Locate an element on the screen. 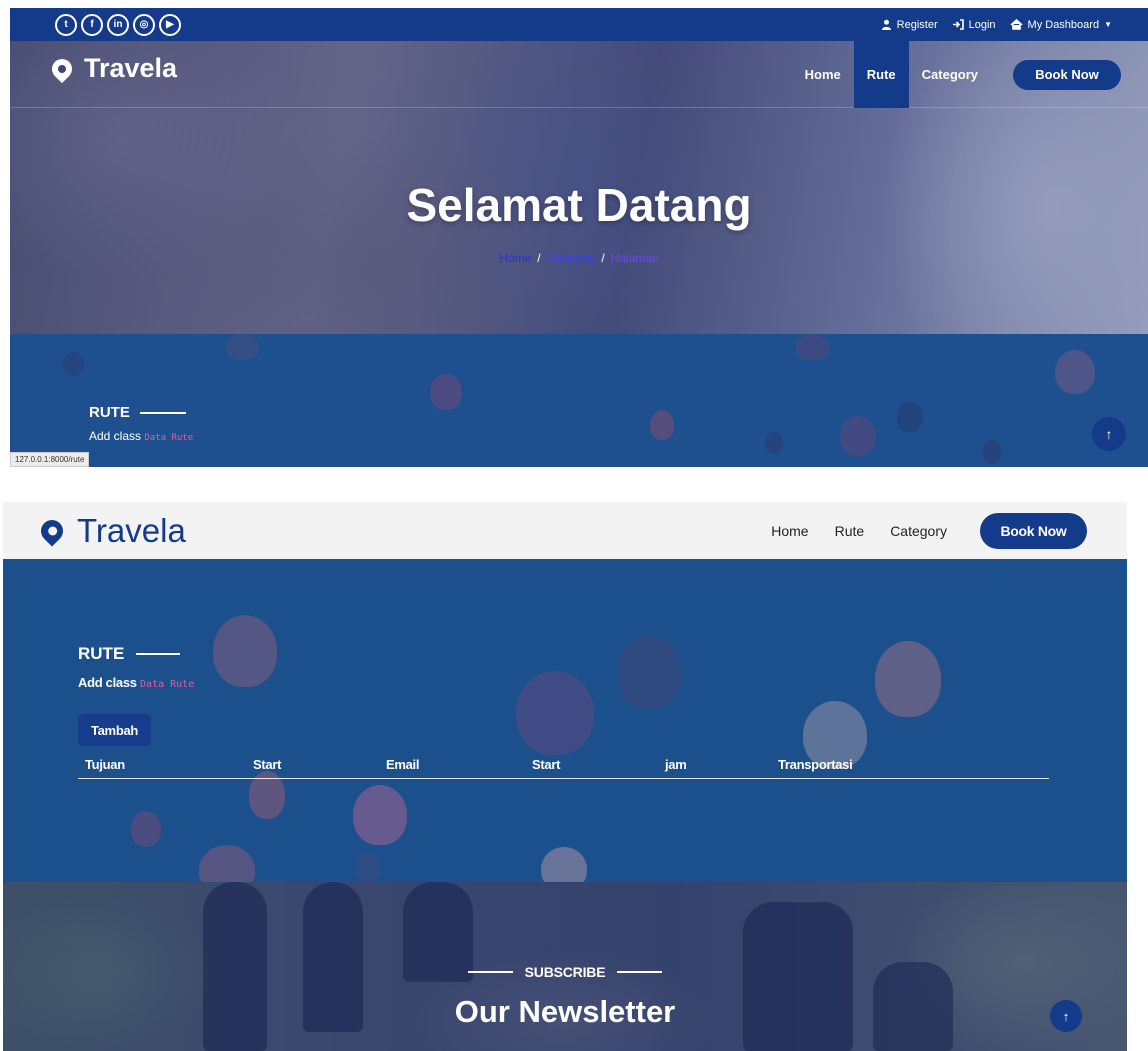 The height and width of the screenshot is (1051, 1148). breadcrumb-current: Halaman is located at coordinates (634, 258).